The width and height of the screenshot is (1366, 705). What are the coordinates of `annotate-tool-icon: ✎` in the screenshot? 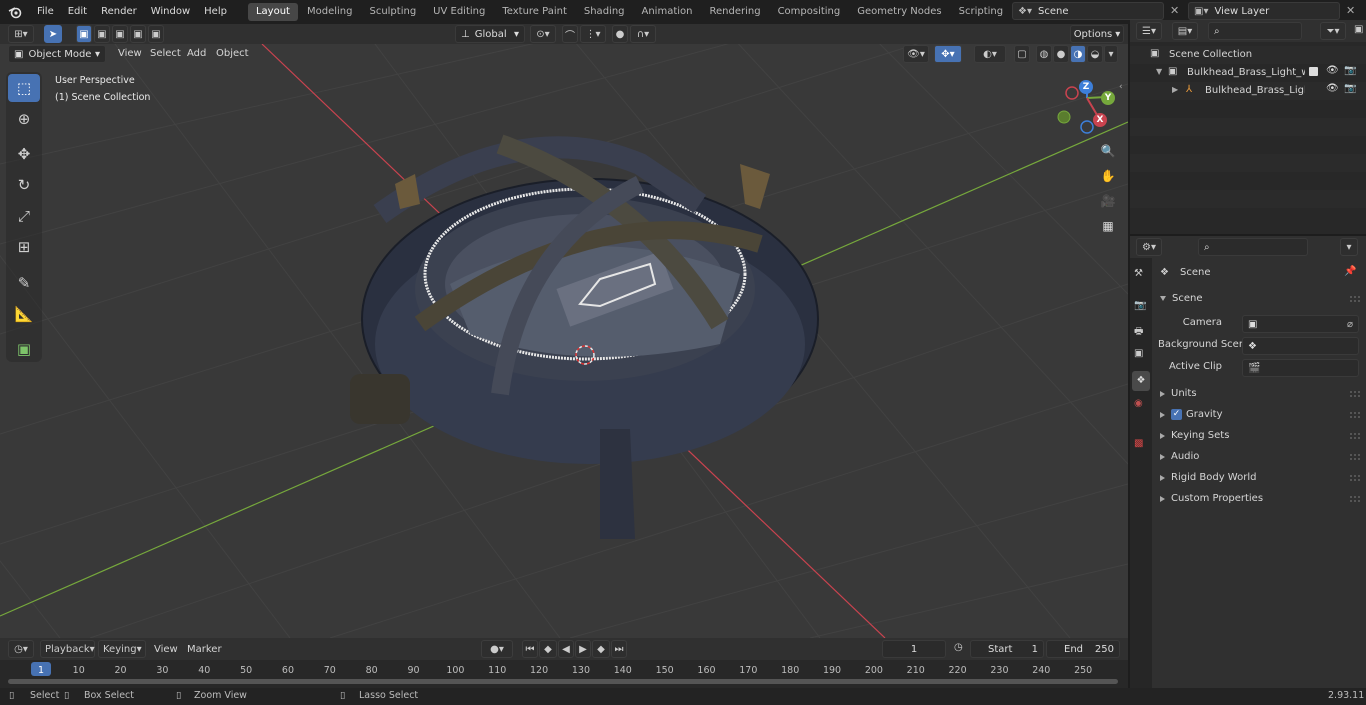 It's located at (24, 283).